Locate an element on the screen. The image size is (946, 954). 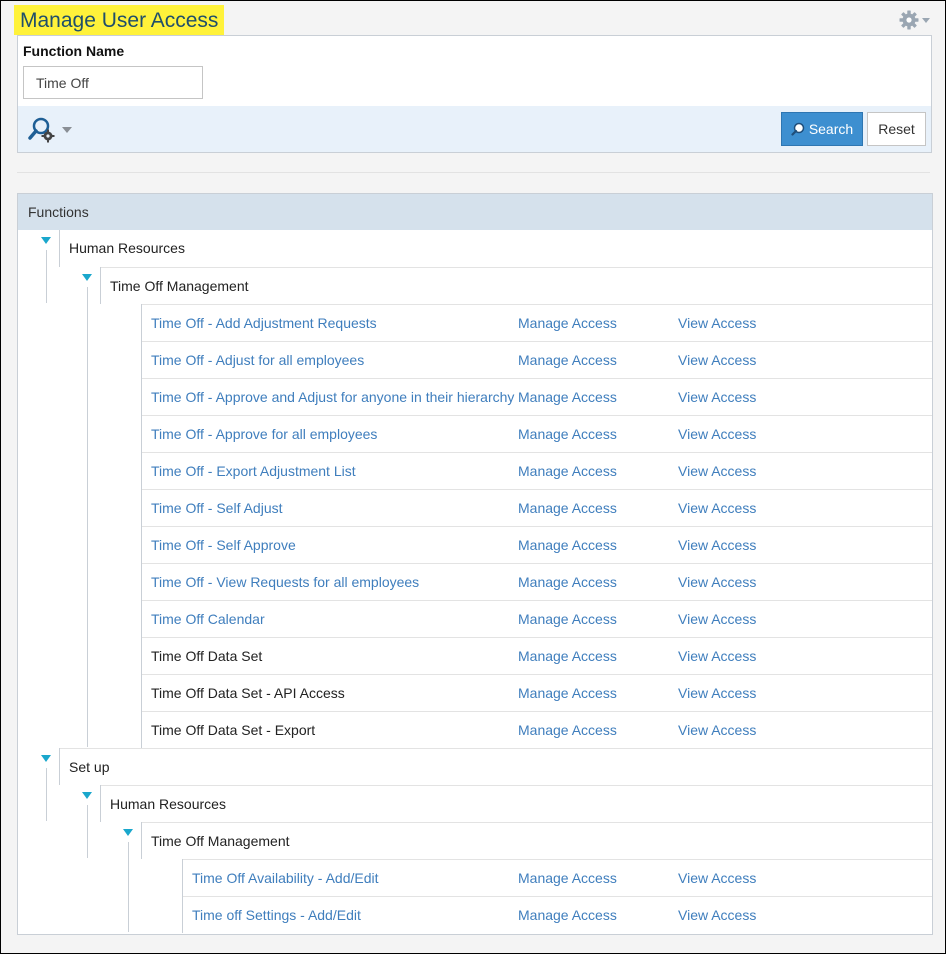
search-button: Search is located at coordinates (822, 129).